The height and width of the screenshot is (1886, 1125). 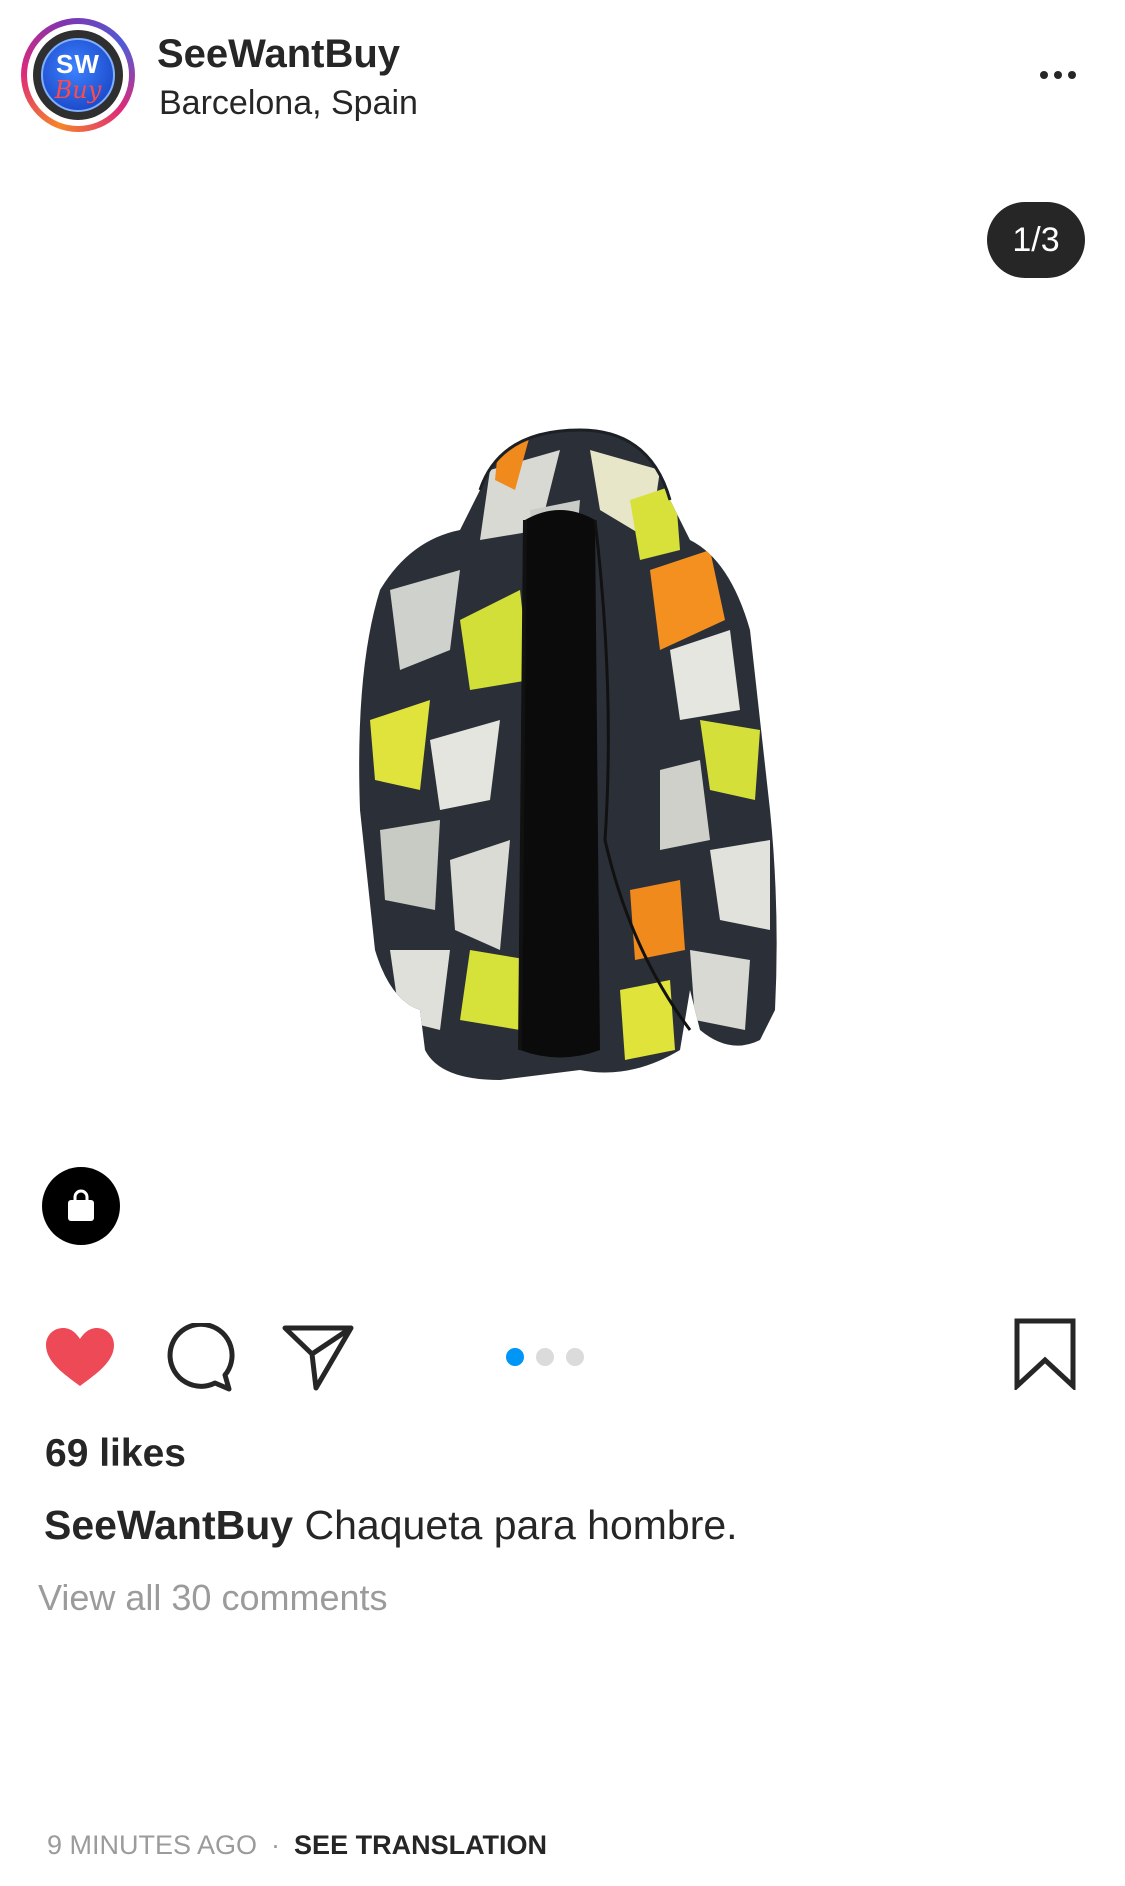 I want to click on bookmark-icon, so click(x=1045, y=1354).